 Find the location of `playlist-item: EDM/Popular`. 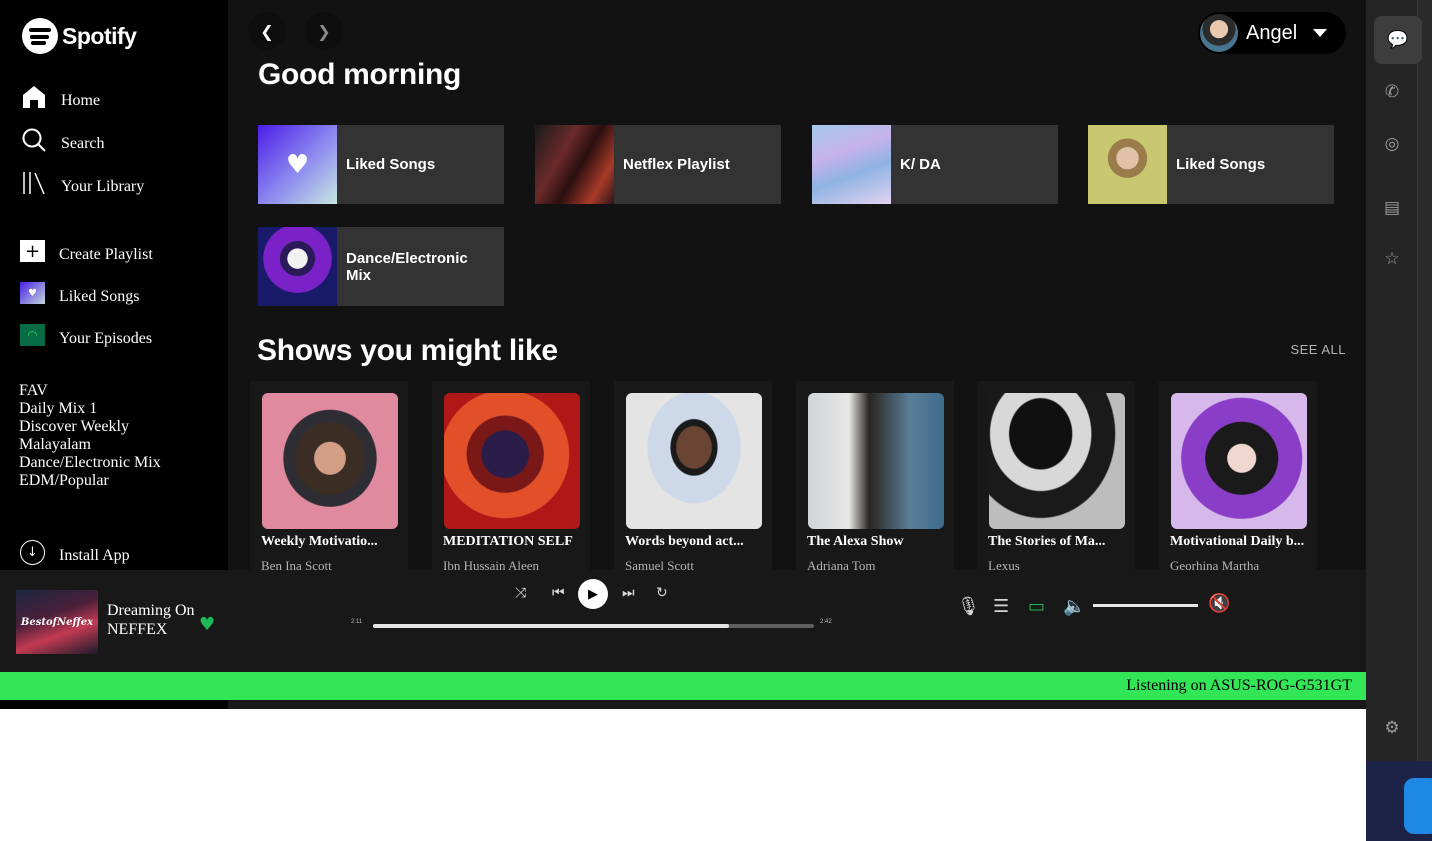

playlist-item: EDM/Popular is located at coordinates (90, 481).